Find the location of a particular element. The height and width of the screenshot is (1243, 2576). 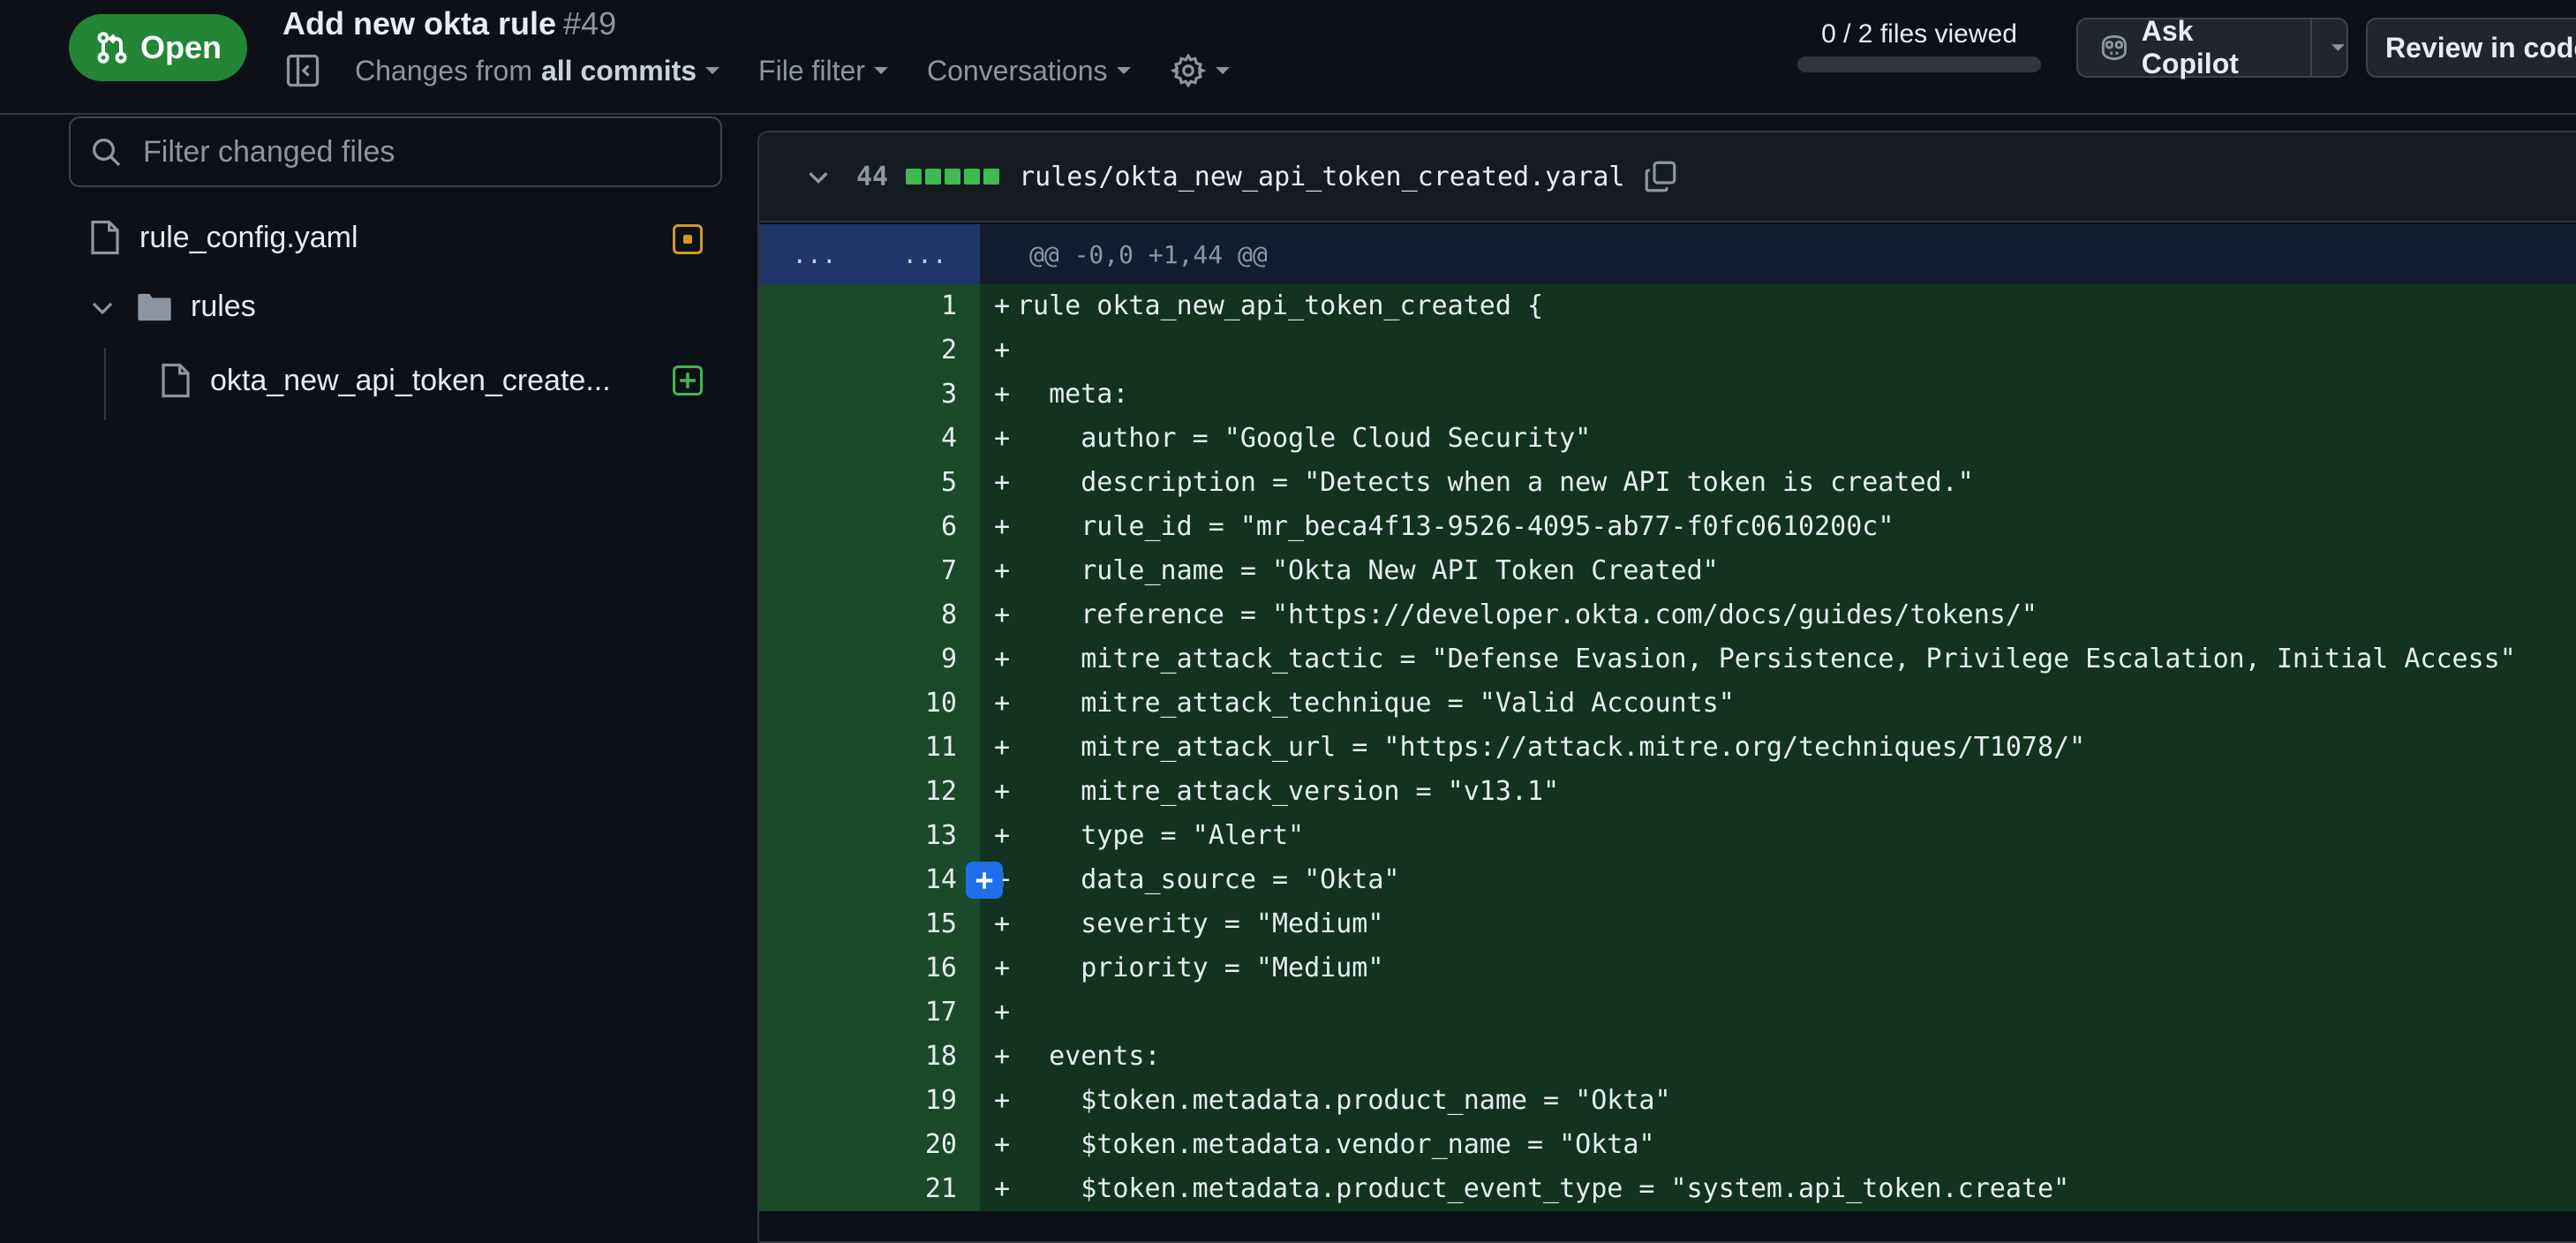

diff-line: 14+ data_source = "Okta"+ is located at coordinates (1668, 880).